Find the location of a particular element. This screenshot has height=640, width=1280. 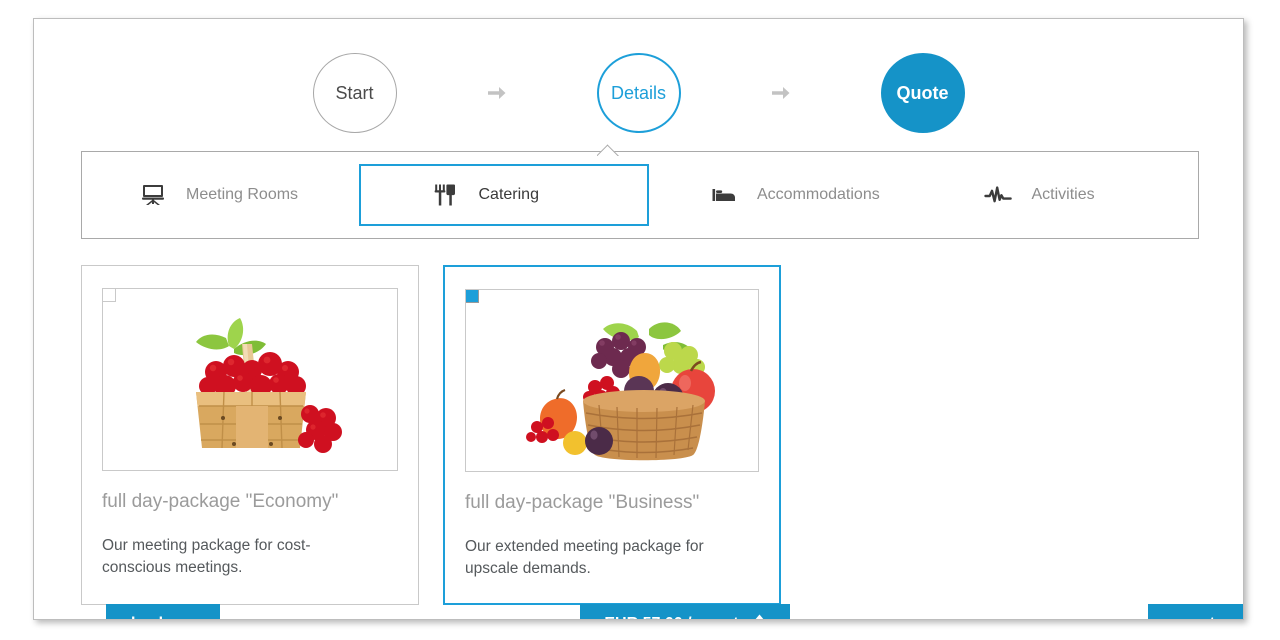

next-button-label: next is located at coordinates (1198, 617).